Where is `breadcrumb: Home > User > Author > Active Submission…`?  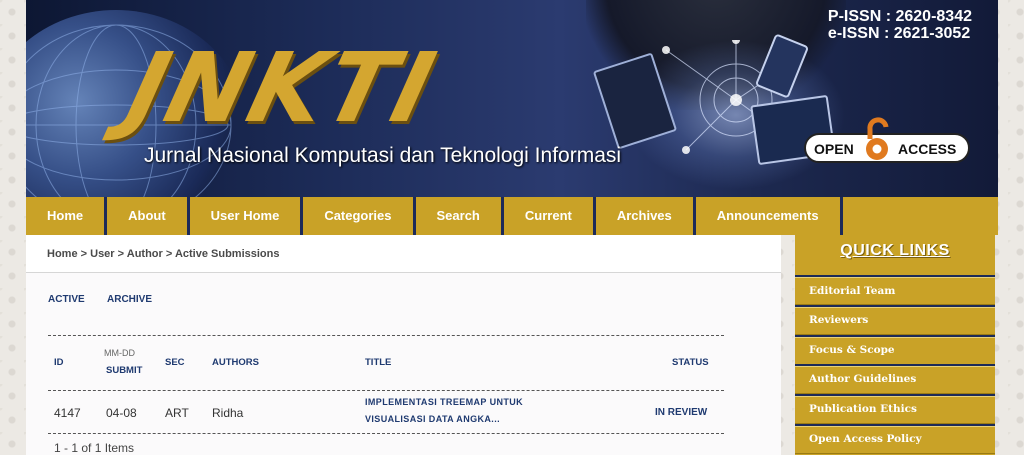
breadcrumb: Home > User > Author > Active Submission… is located at coordinates (163, 254).